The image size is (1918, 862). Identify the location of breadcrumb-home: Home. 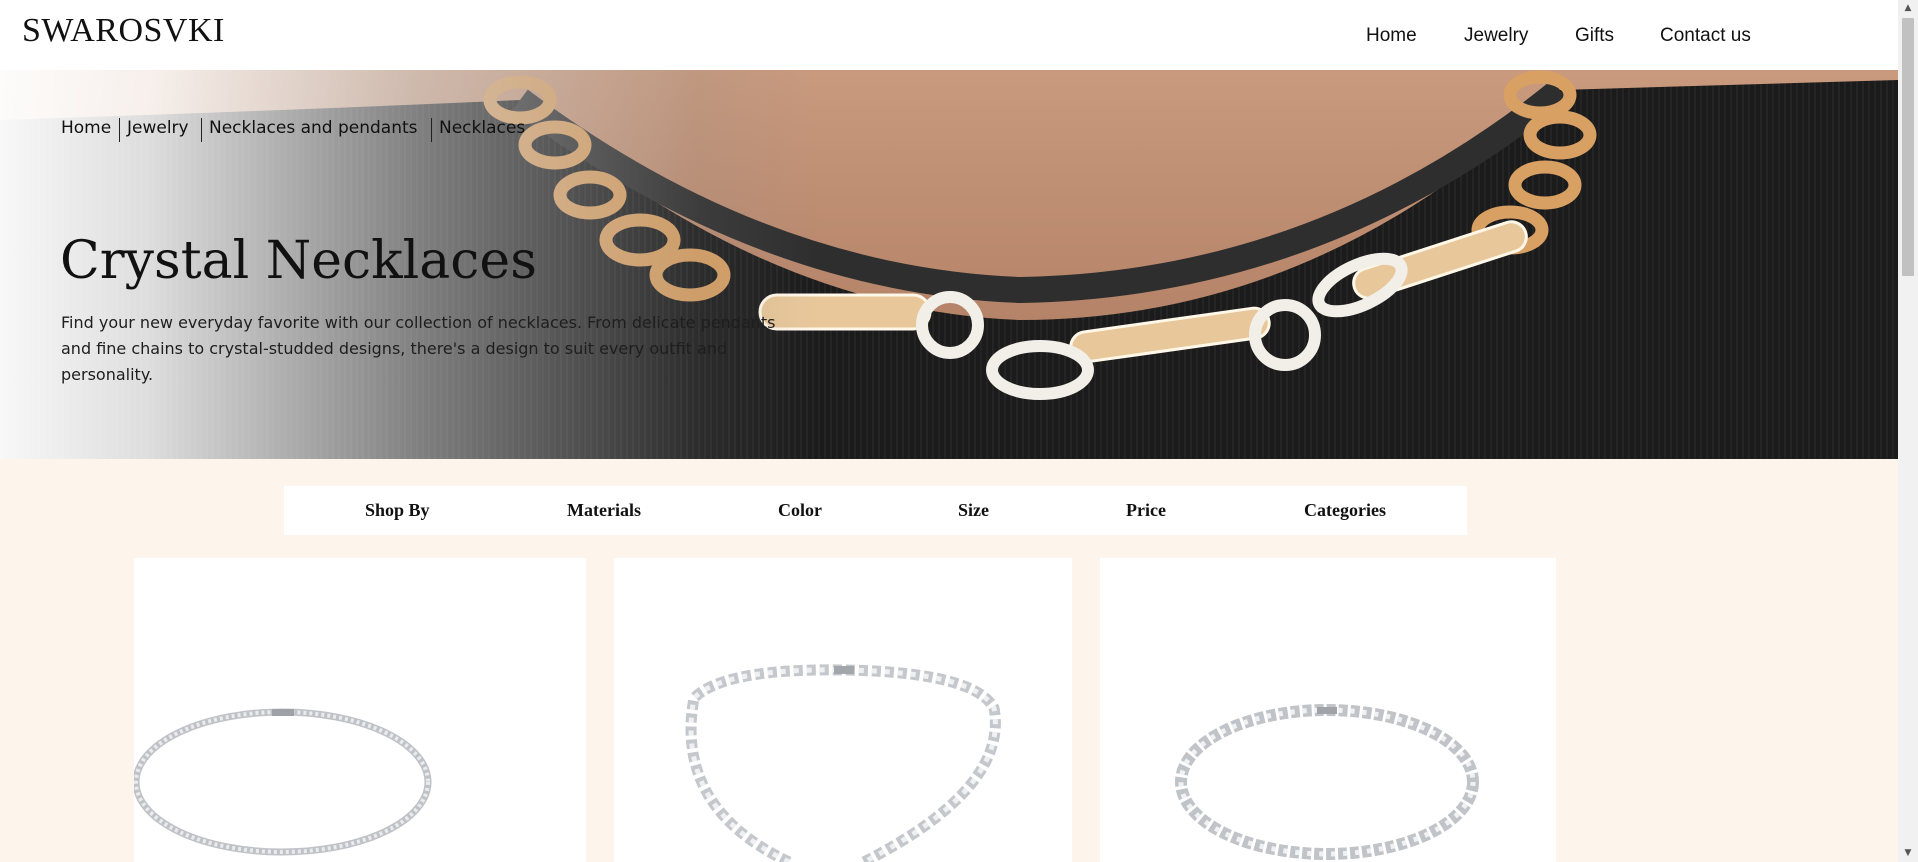
(86, 128).